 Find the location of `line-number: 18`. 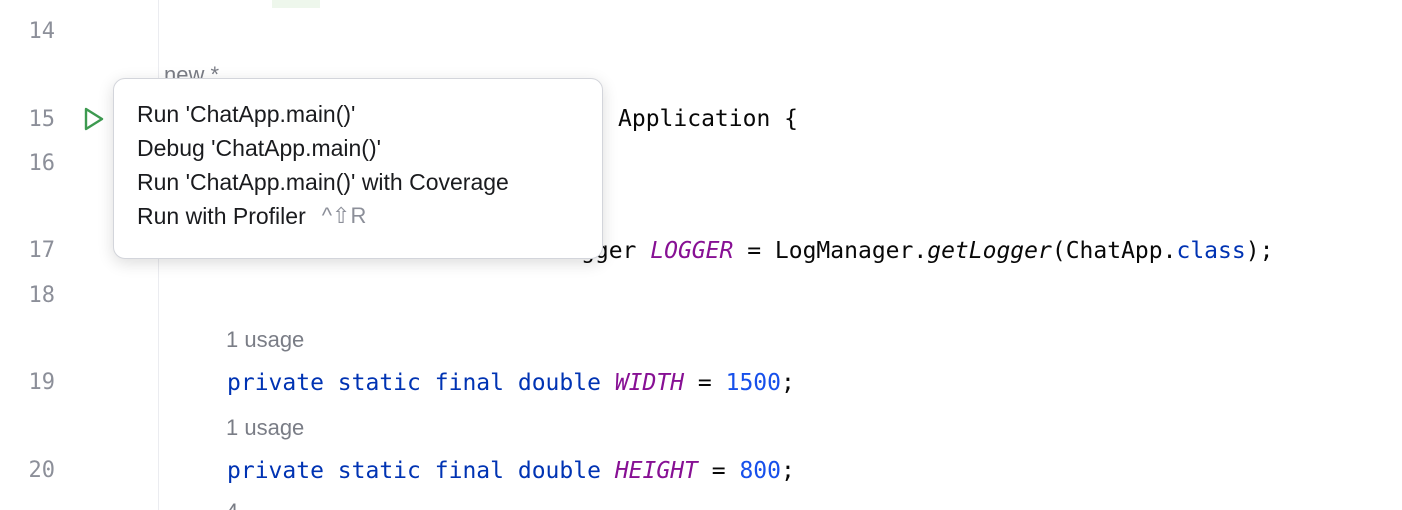

line-number: 18 is located at coordinates (42, 295).